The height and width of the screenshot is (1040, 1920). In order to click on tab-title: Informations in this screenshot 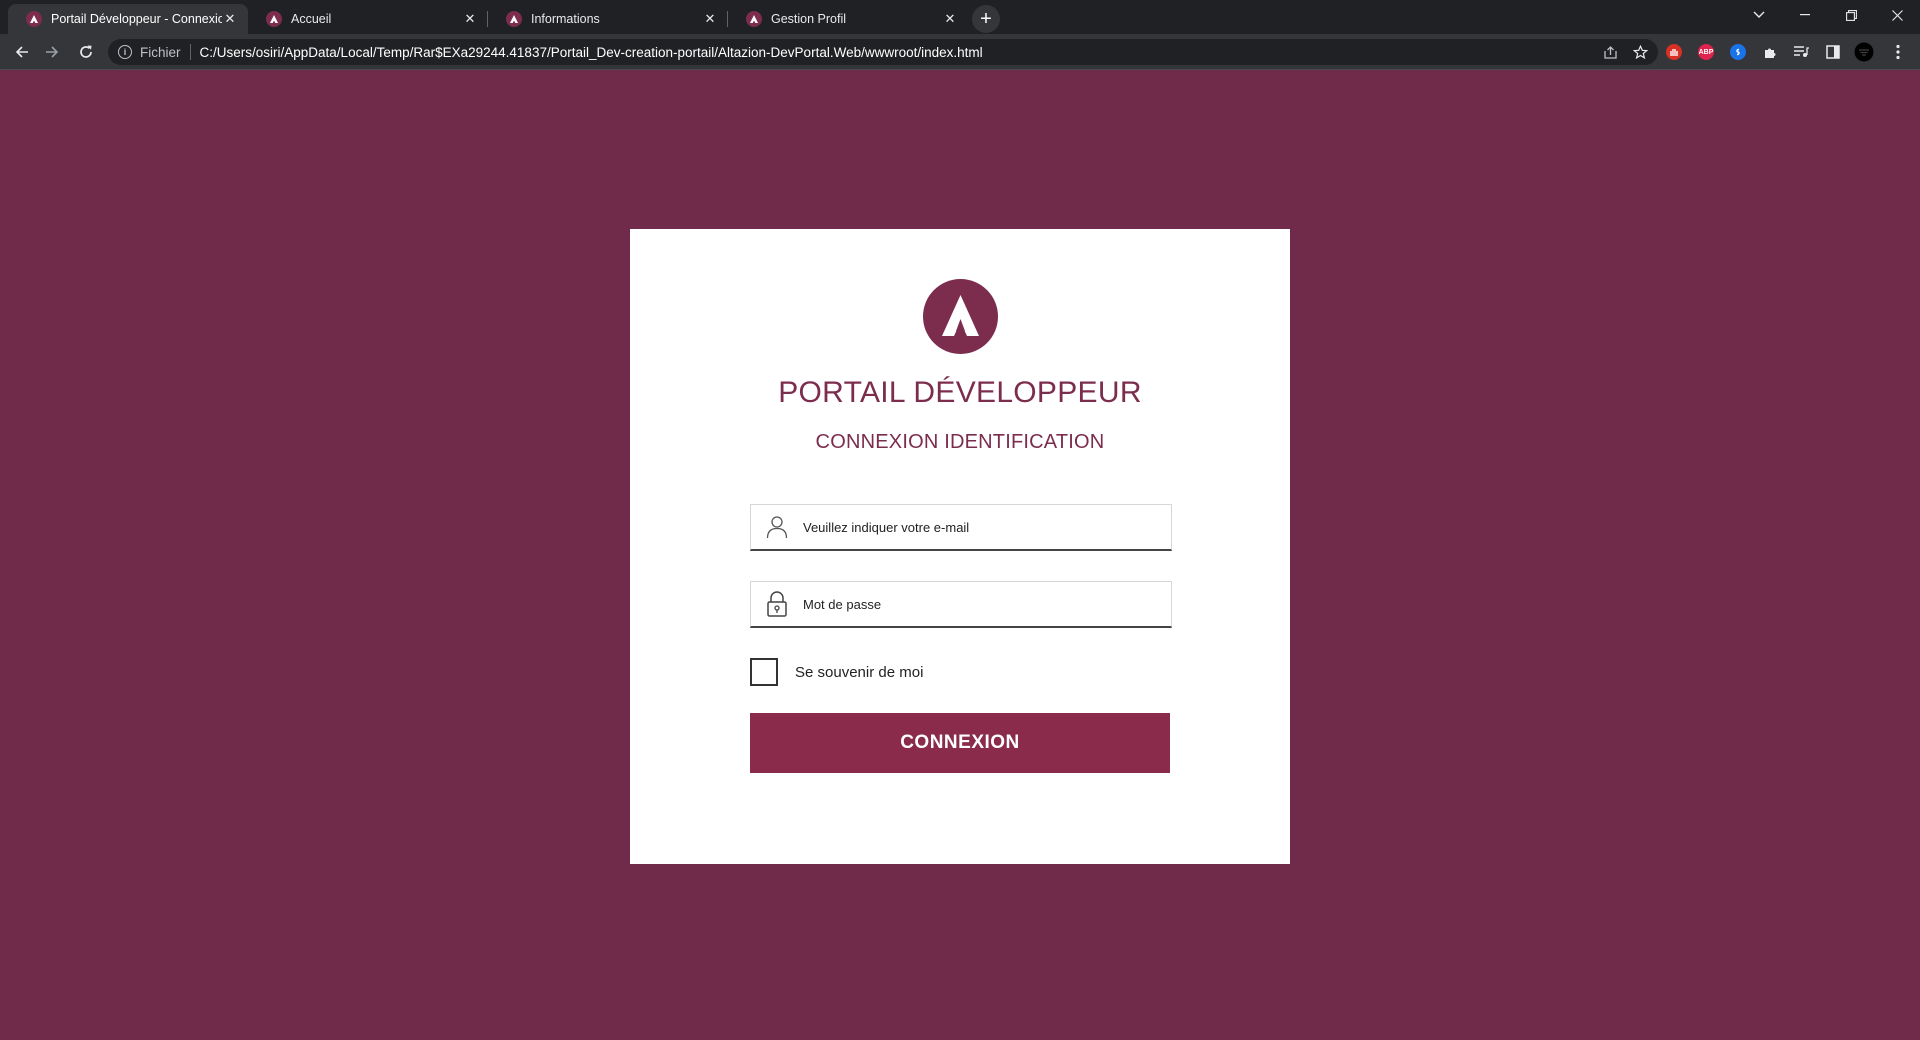, I will do `click(565, 19)`.